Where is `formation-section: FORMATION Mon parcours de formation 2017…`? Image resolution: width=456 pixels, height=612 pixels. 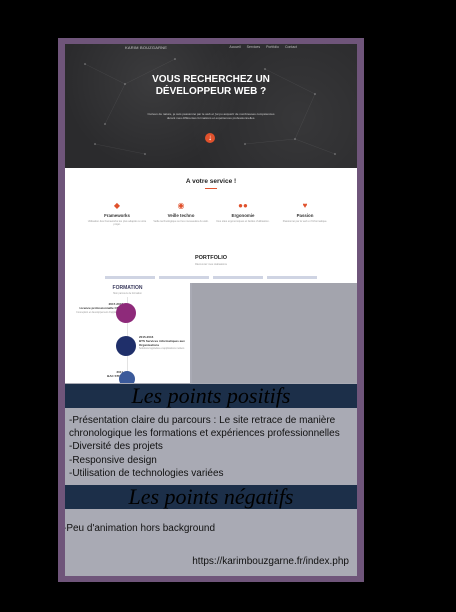
formation-section: FORMATION Mon parcours de formation 2017… is located at coordinates (127, 333).